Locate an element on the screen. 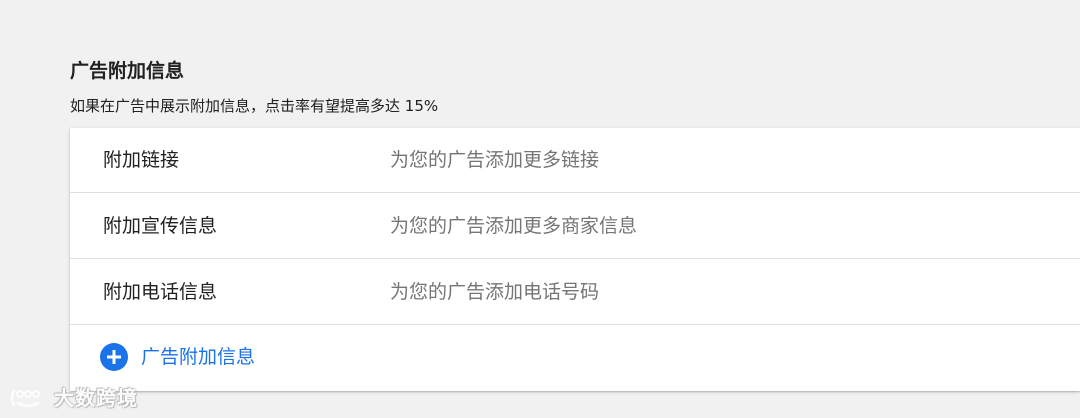  watermark-text: 大数跨境 is located at coordinates (96, 398).